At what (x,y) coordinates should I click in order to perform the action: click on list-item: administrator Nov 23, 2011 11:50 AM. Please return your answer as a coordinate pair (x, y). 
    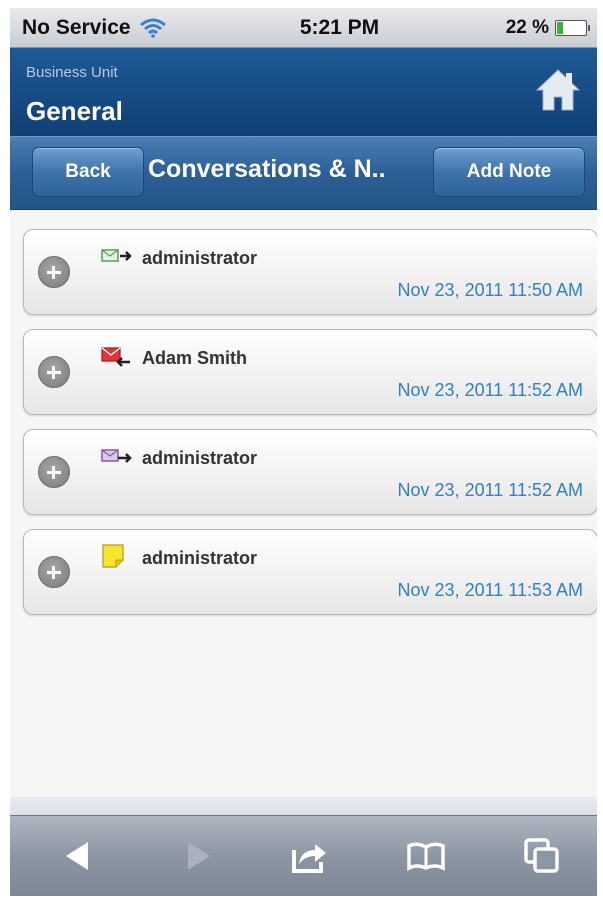
    Looking at the image, I should click on (310, 272).